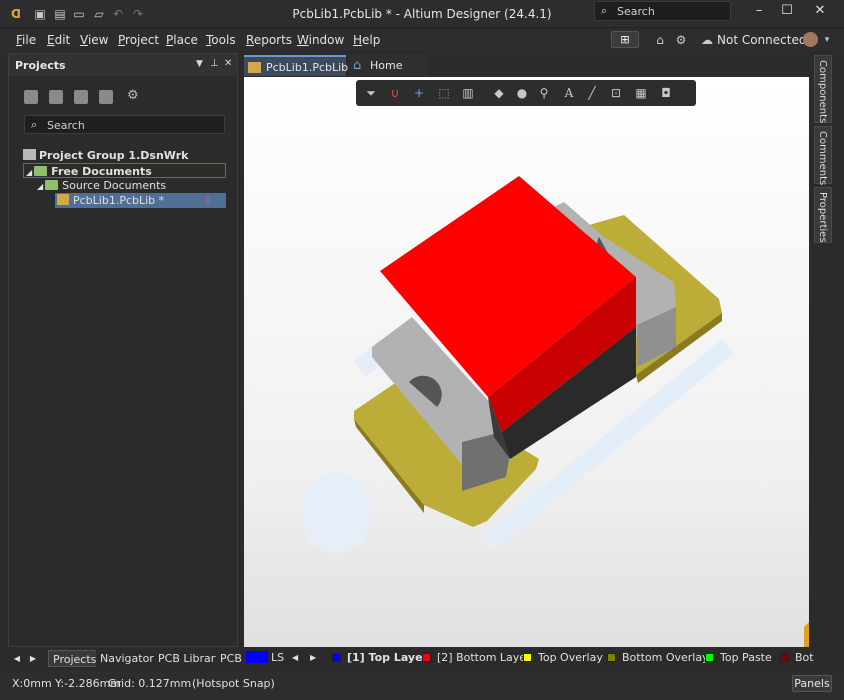 The width and height of the screenshot is (844, 700). I want to click on panel-tabs: ◀ ▶ Projects Navigator PCB Library PCB, so click(127, 659).